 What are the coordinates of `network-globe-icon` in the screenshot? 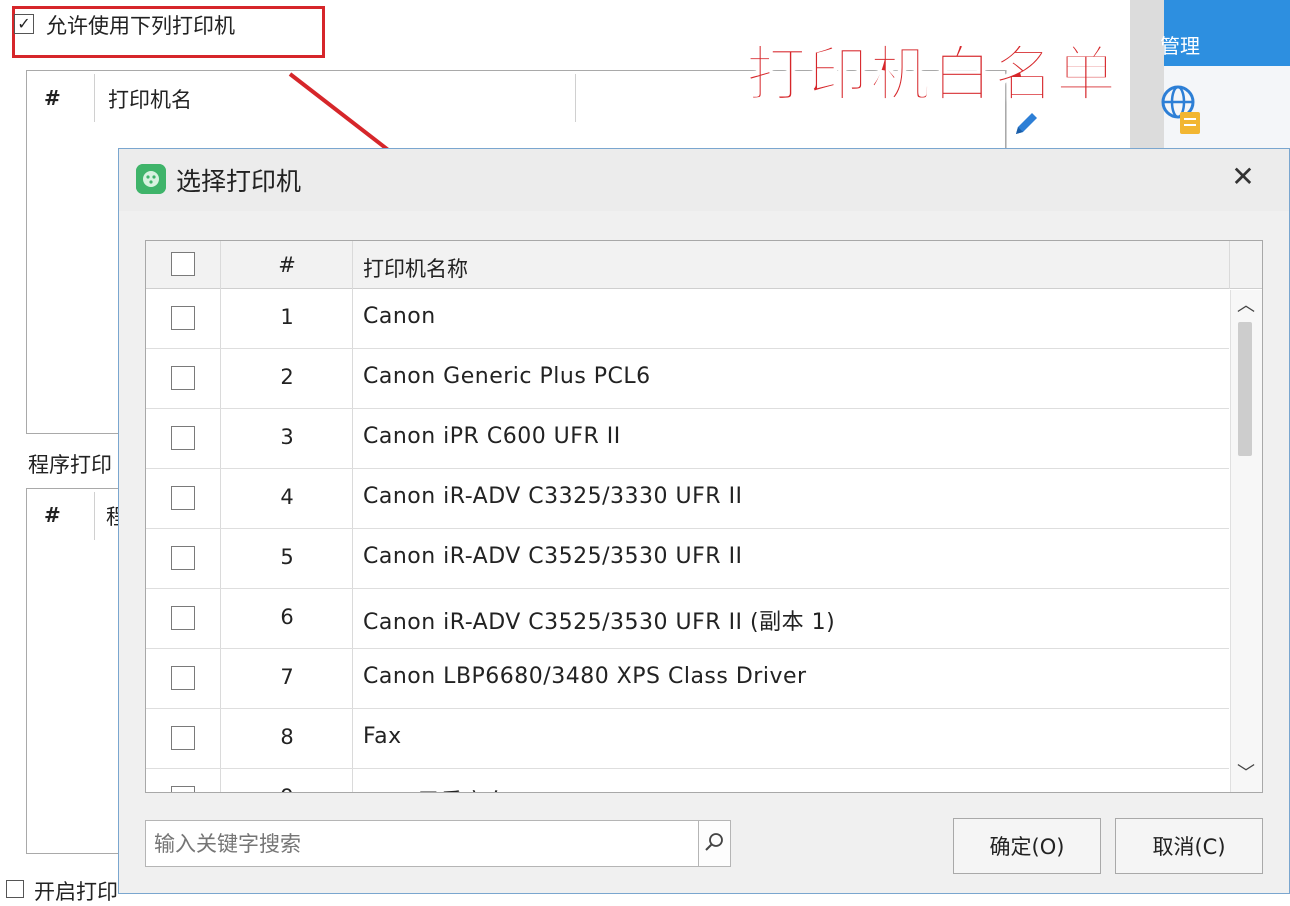 It's located at (1180, 109).